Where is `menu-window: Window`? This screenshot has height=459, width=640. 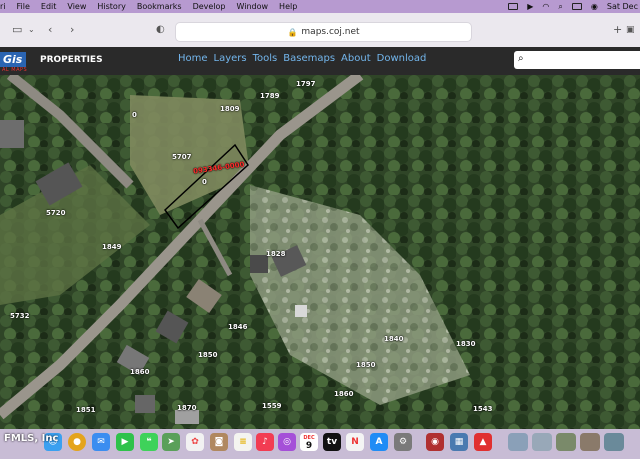 menu-window: Window is located at coordinates (253, 6).